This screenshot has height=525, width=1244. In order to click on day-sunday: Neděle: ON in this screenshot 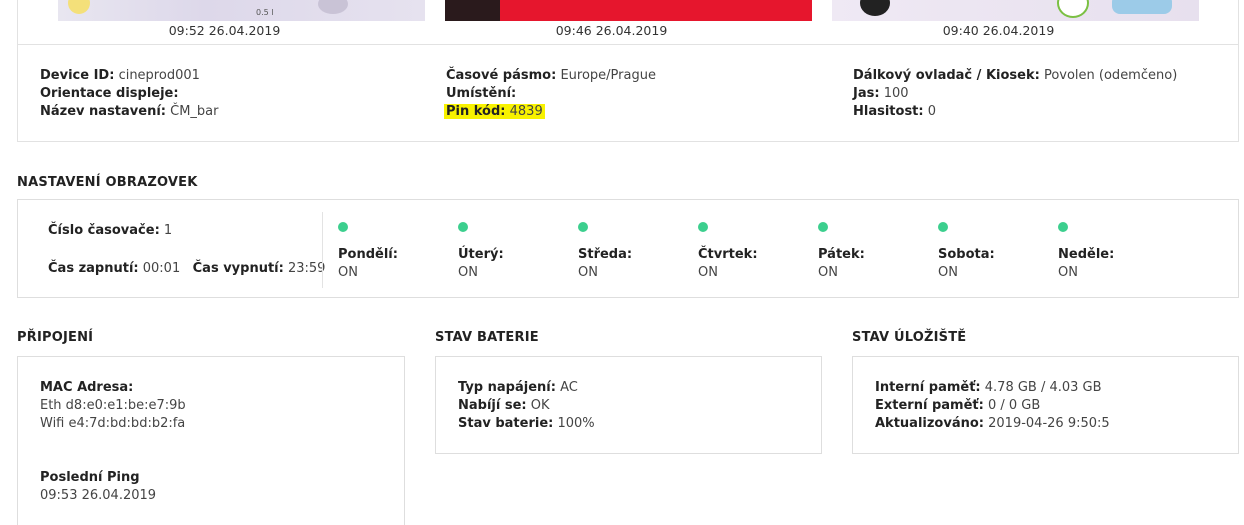, I will do `click(1086, 252)`.